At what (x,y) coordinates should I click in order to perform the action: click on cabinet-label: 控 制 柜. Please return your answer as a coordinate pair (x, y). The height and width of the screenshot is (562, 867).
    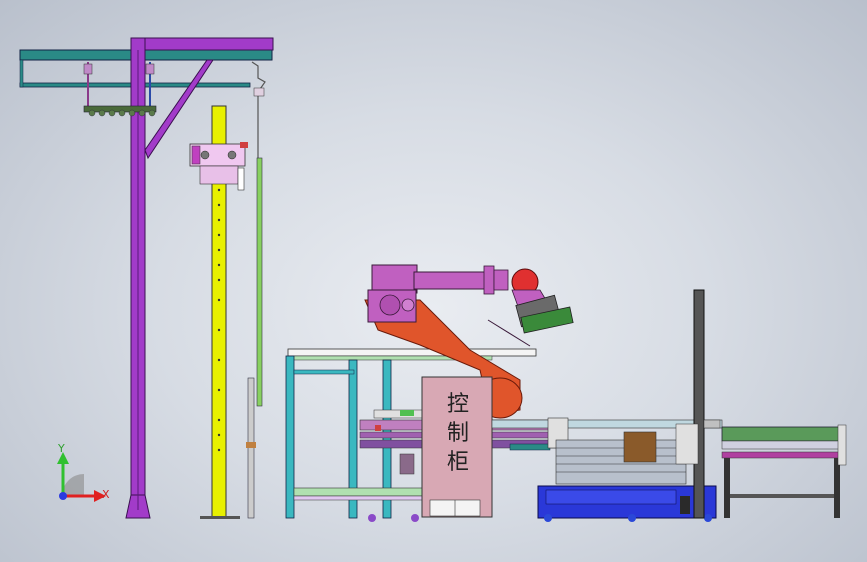
    Looking at the image, I should click on (458, 433).